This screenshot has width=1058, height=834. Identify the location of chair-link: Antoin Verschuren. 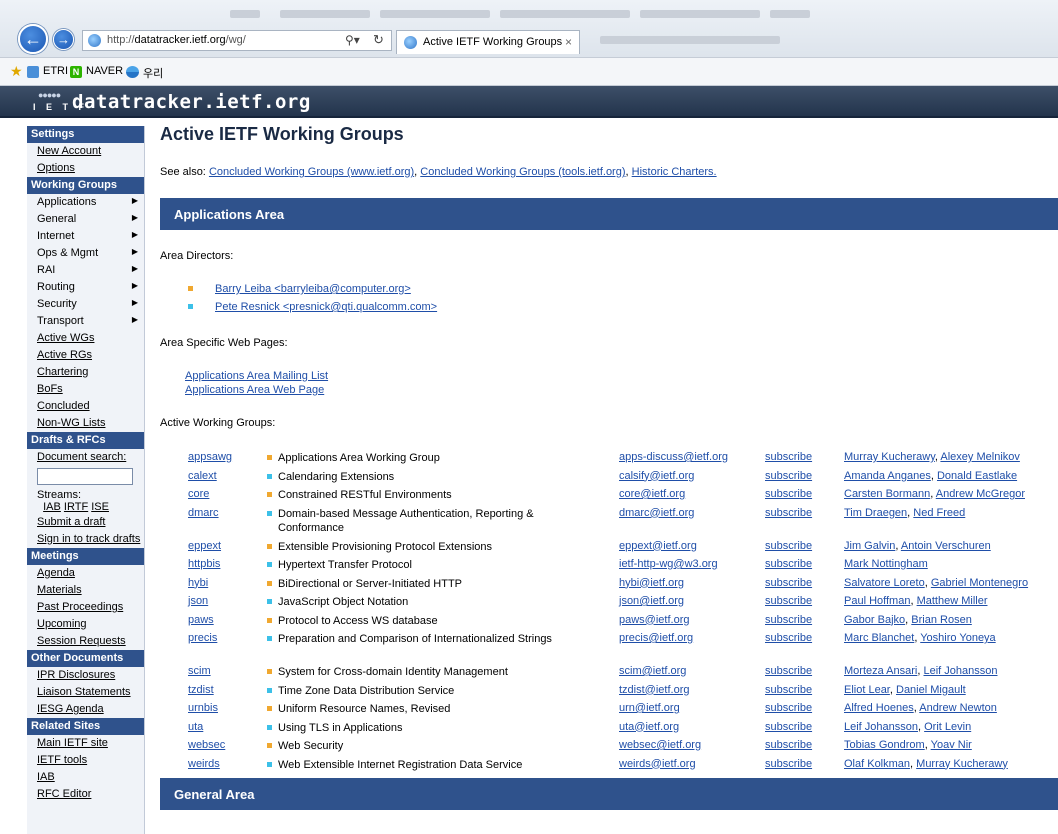
(946, 546).